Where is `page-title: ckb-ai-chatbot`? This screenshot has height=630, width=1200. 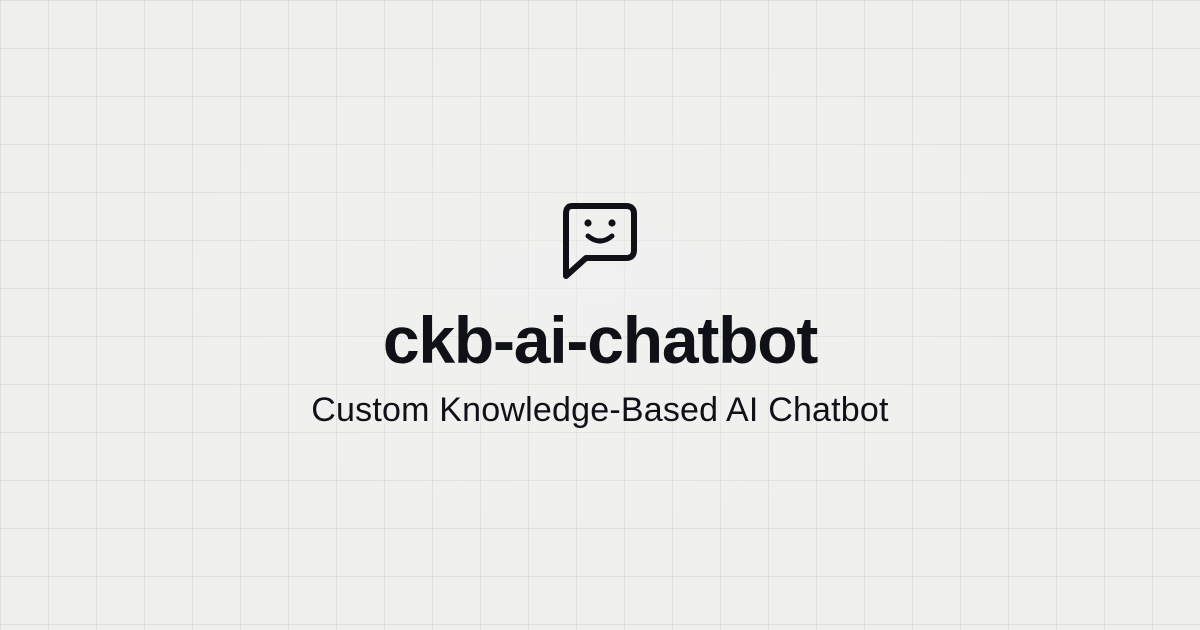
page-title: ckb-ai-chatbot is located at coordinates (600, 340).